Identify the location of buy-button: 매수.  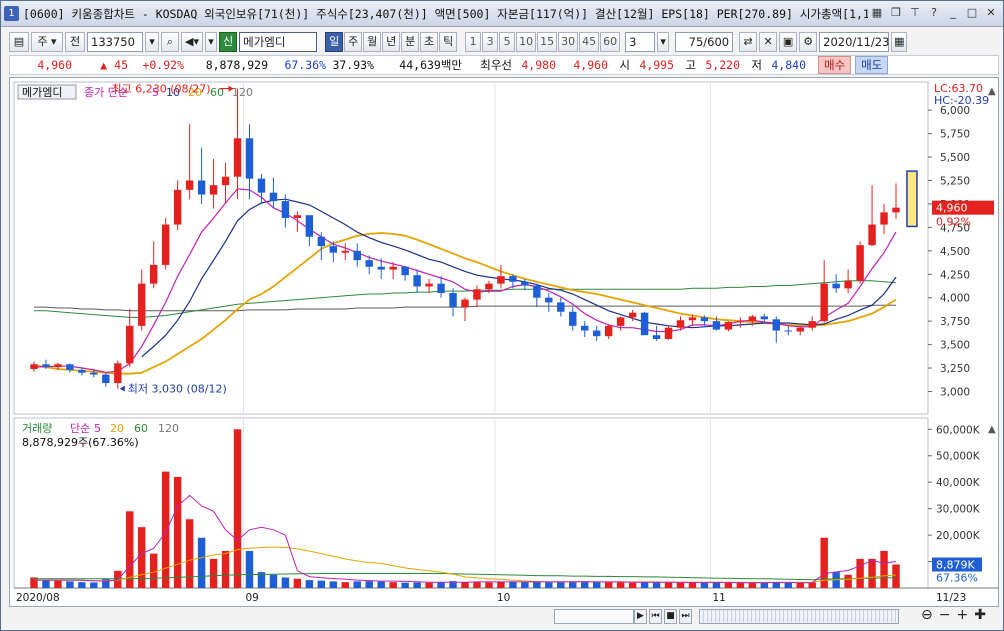
(835, 65).